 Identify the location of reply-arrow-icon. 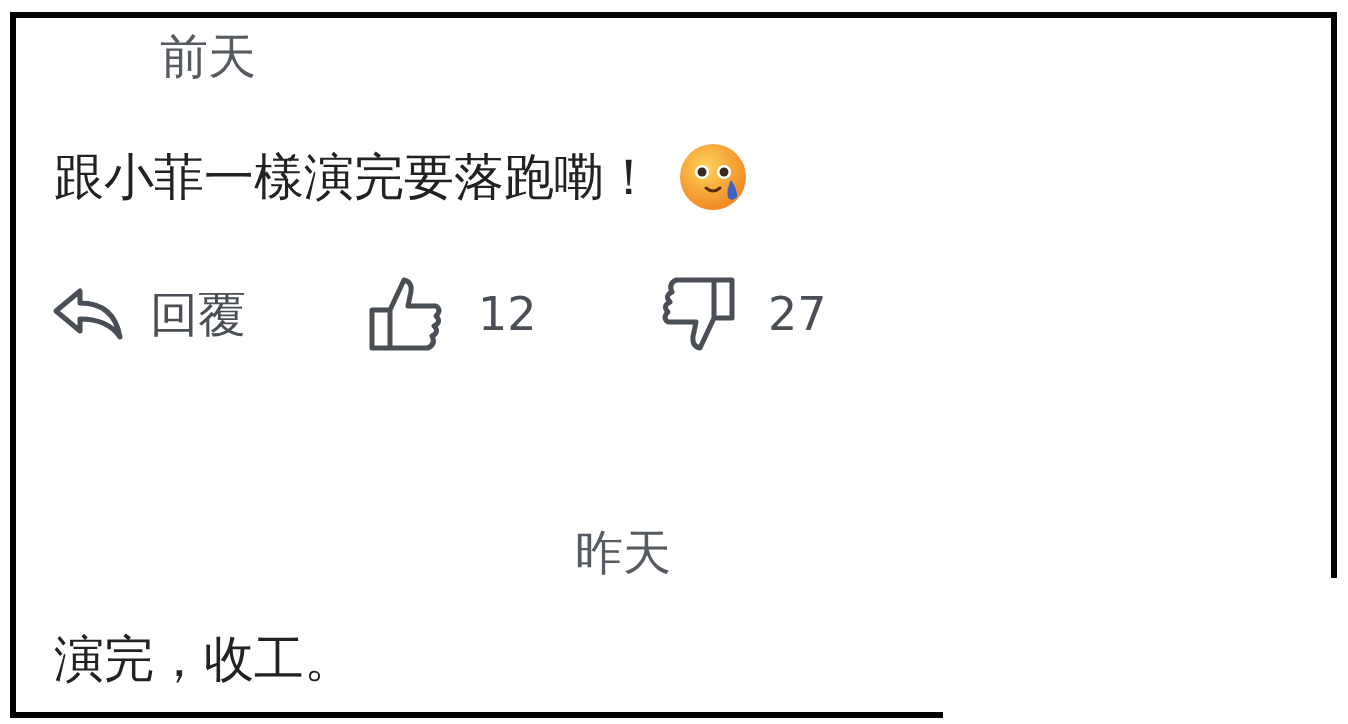
(88, 314).